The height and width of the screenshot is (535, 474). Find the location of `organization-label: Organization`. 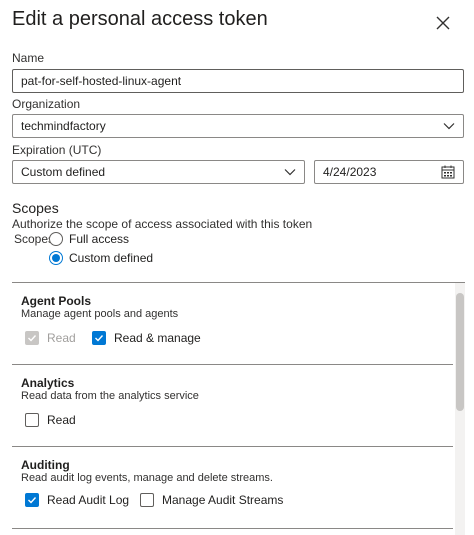

organization-label: Organization is located at coordinates (46, 104).